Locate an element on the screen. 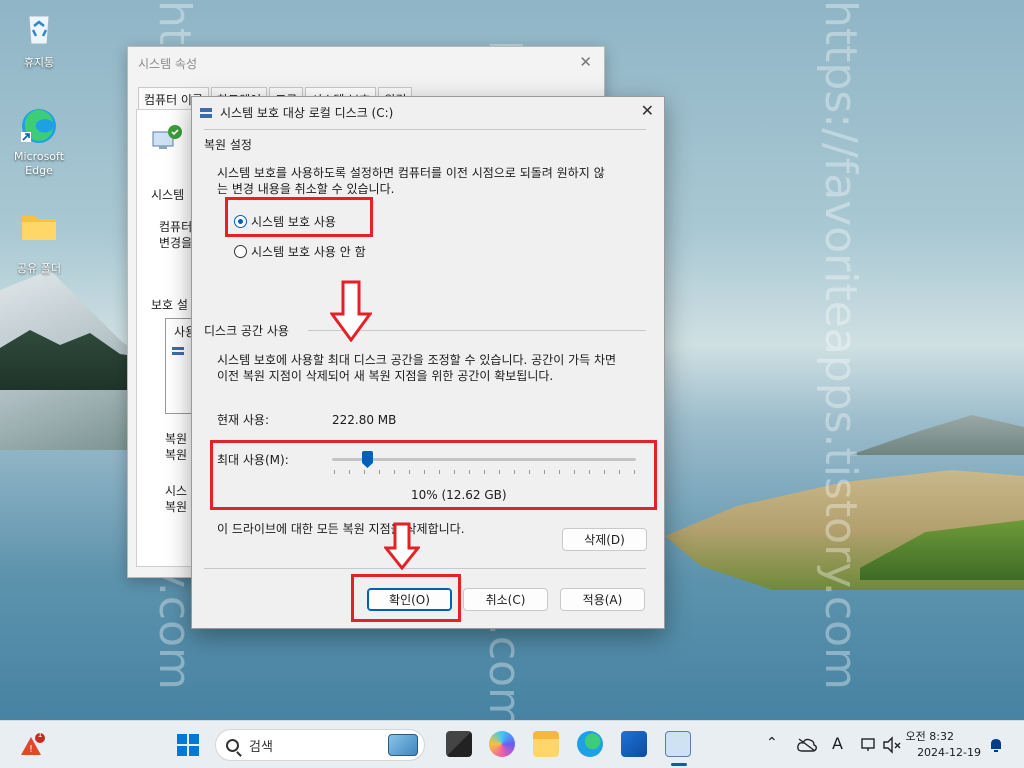 The width and height of the screenshot is (1024, 768). wallpaper-hill is located at coordinates (937, 435).